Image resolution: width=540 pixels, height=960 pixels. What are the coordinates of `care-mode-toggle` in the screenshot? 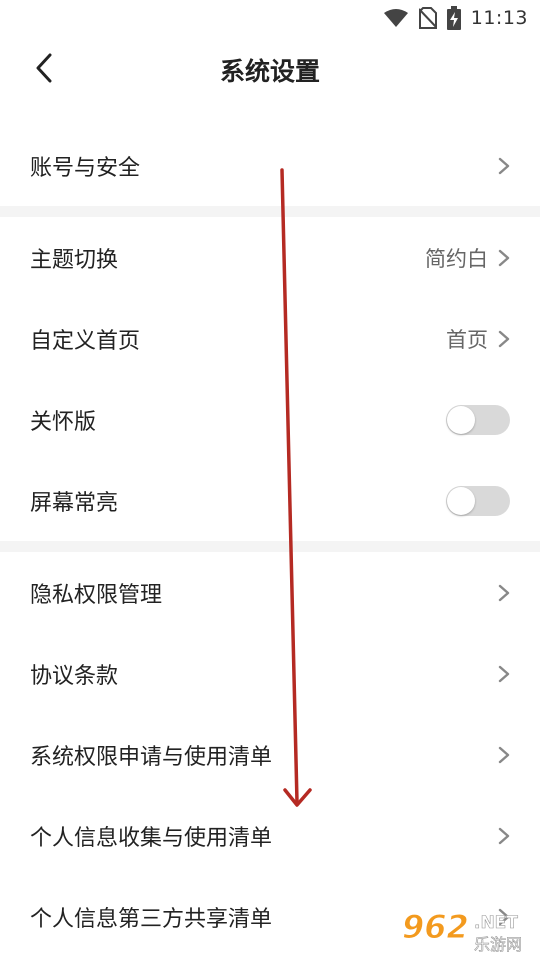 It's located at (478, 419).